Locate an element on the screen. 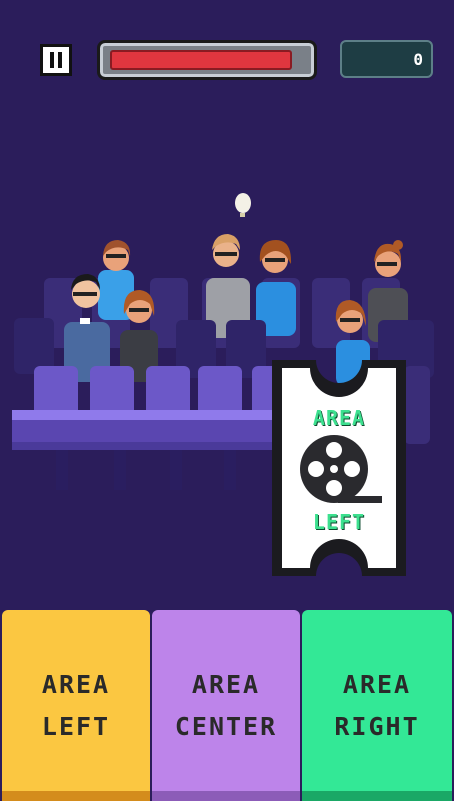 This screenshot has height=801, width=454. area-left-button: AREA LEFT is located at coordinates (76, 705).